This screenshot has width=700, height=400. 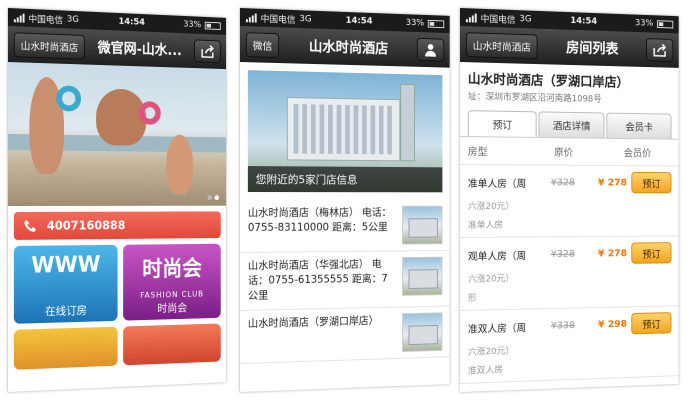 I want to click on original-price: ¥338, so click(x=562, y=325).